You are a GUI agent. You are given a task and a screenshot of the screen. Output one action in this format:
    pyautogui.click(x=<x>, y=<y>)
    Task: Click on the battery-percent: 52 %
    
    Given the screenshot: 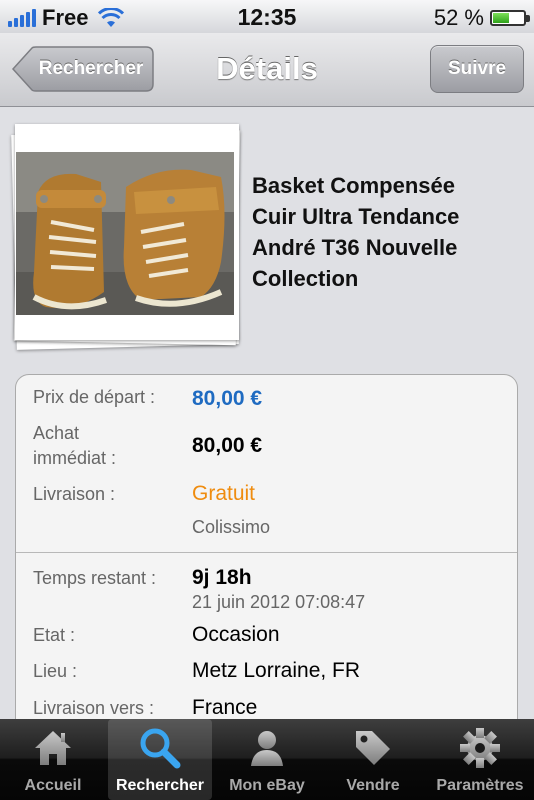 What is the action you would take?
    pyautogui.click(x=458, y=17)
    